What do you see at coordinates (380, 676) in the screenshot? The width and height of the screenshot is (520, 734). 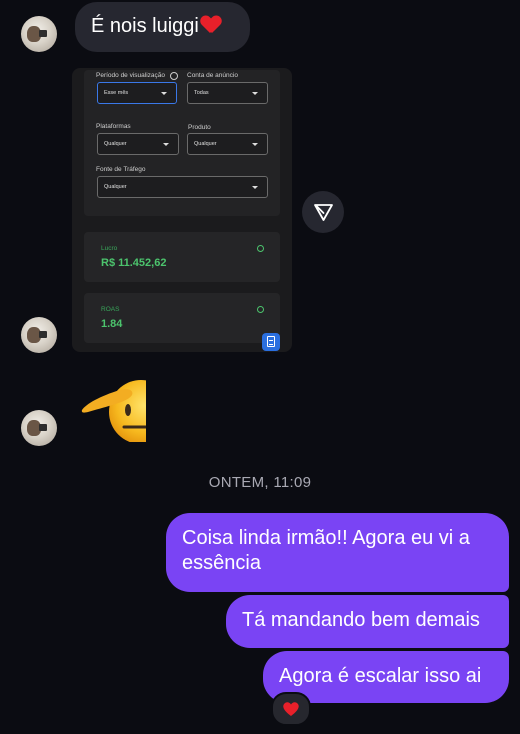 I see `message-text: Agora é escalar isso ai` at bounding box center [380, 676].